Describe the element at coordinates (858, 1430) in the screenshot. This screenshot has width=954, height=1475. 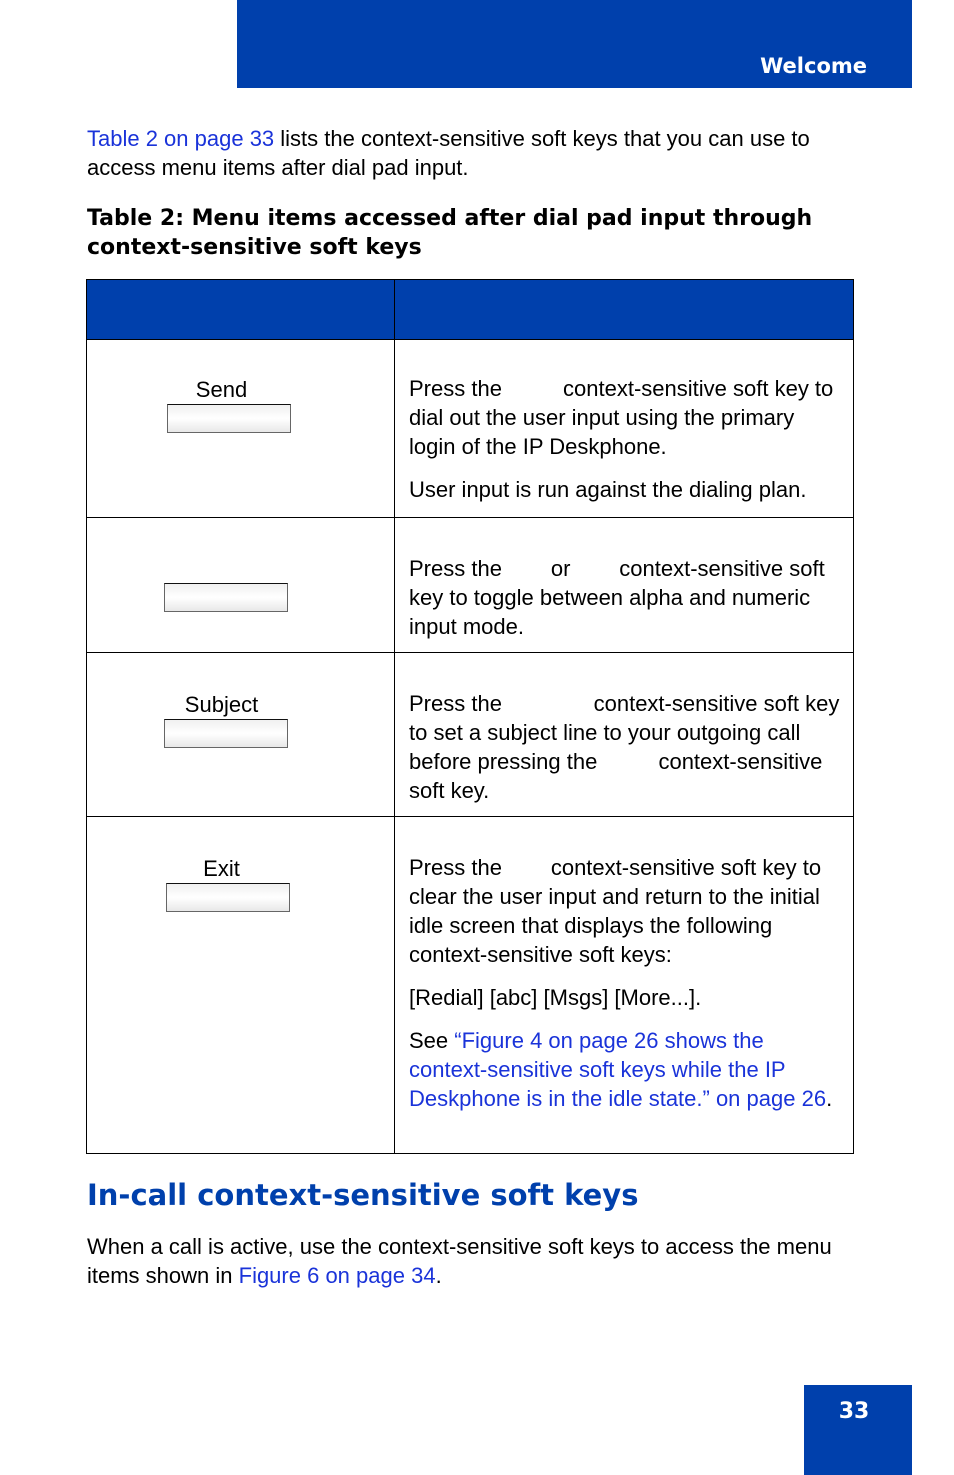
I see `page-number-box: 33` at that location.